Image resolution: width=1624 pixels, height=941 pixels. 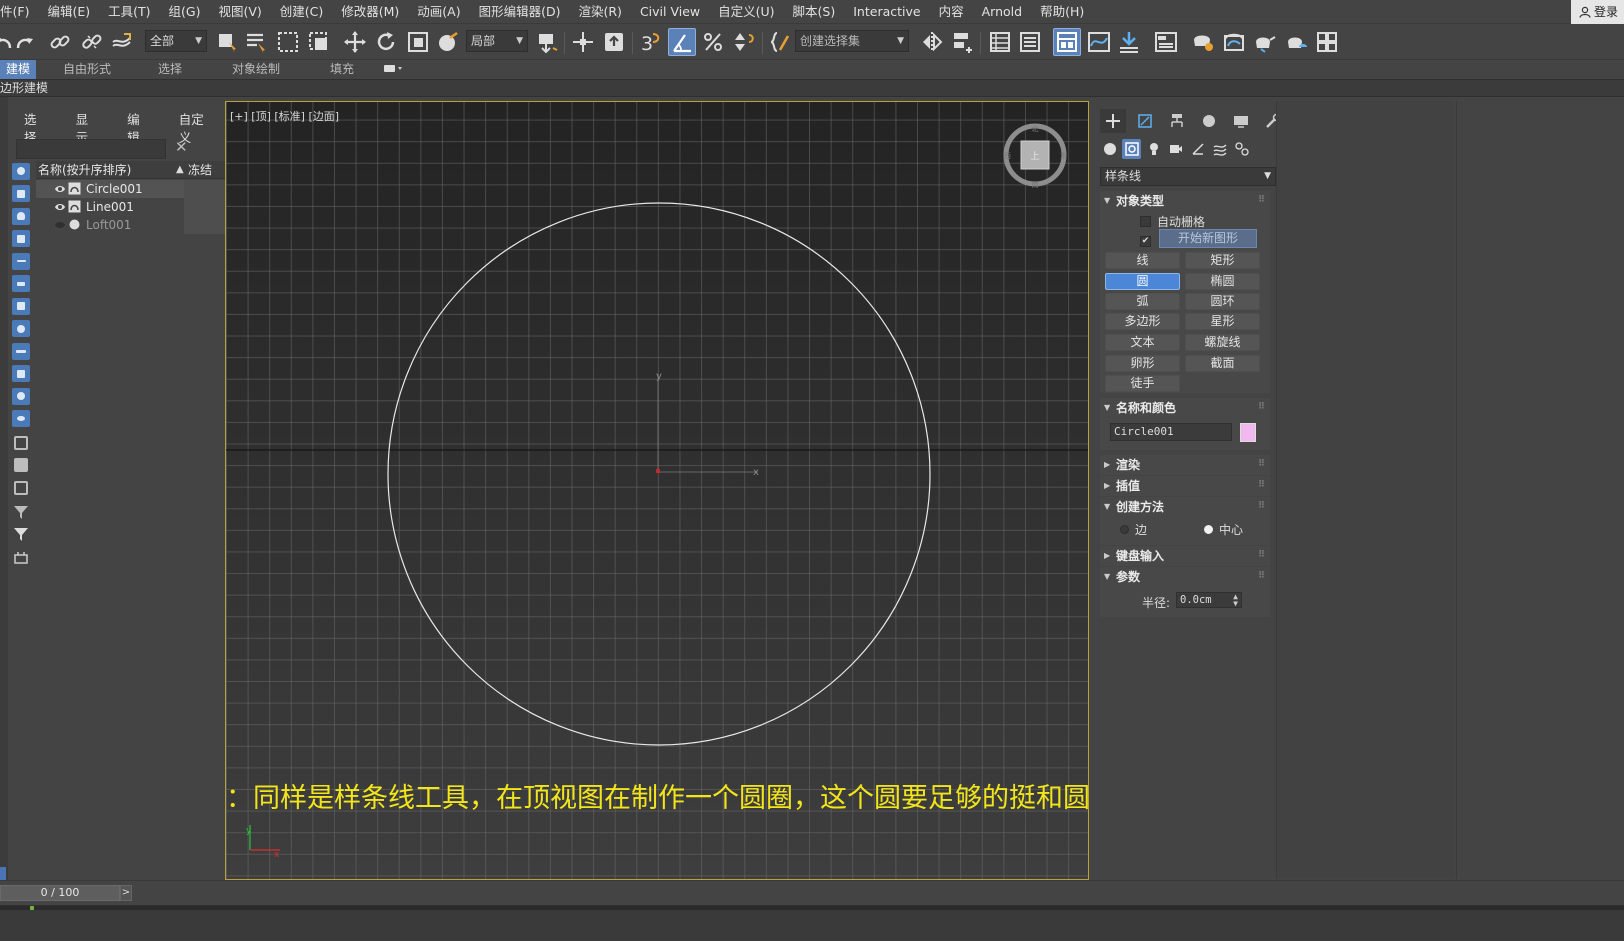 What do you see at coordinates (932, 42) in the screenshot?
I see `mirror-button` at bounding box center [932, 42].